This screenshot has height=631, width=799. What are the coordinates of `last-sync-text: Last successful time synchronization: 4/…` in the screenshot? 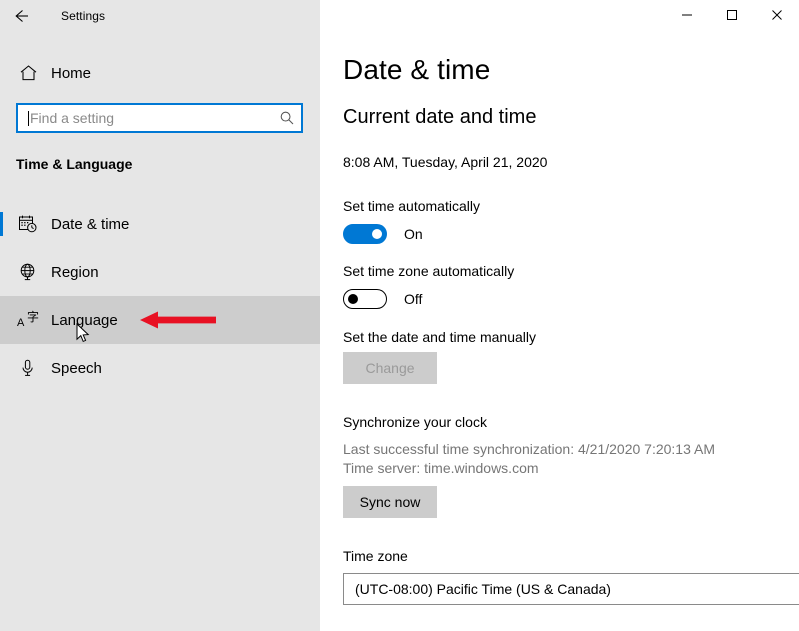 It's located at (529, 449).